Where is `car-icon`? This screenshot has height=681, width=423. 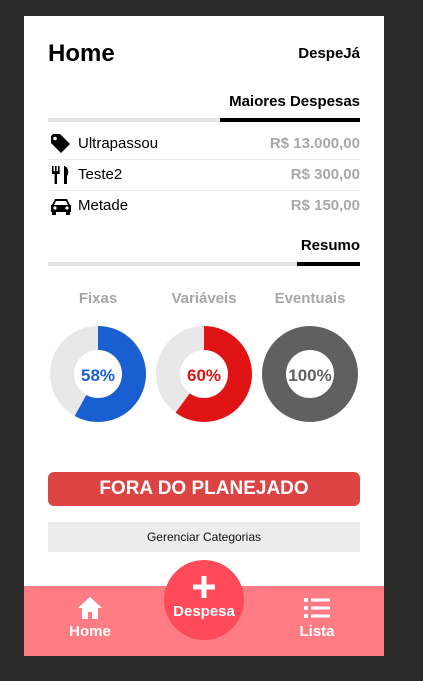
car-icon is located at coordinates (61, 207).